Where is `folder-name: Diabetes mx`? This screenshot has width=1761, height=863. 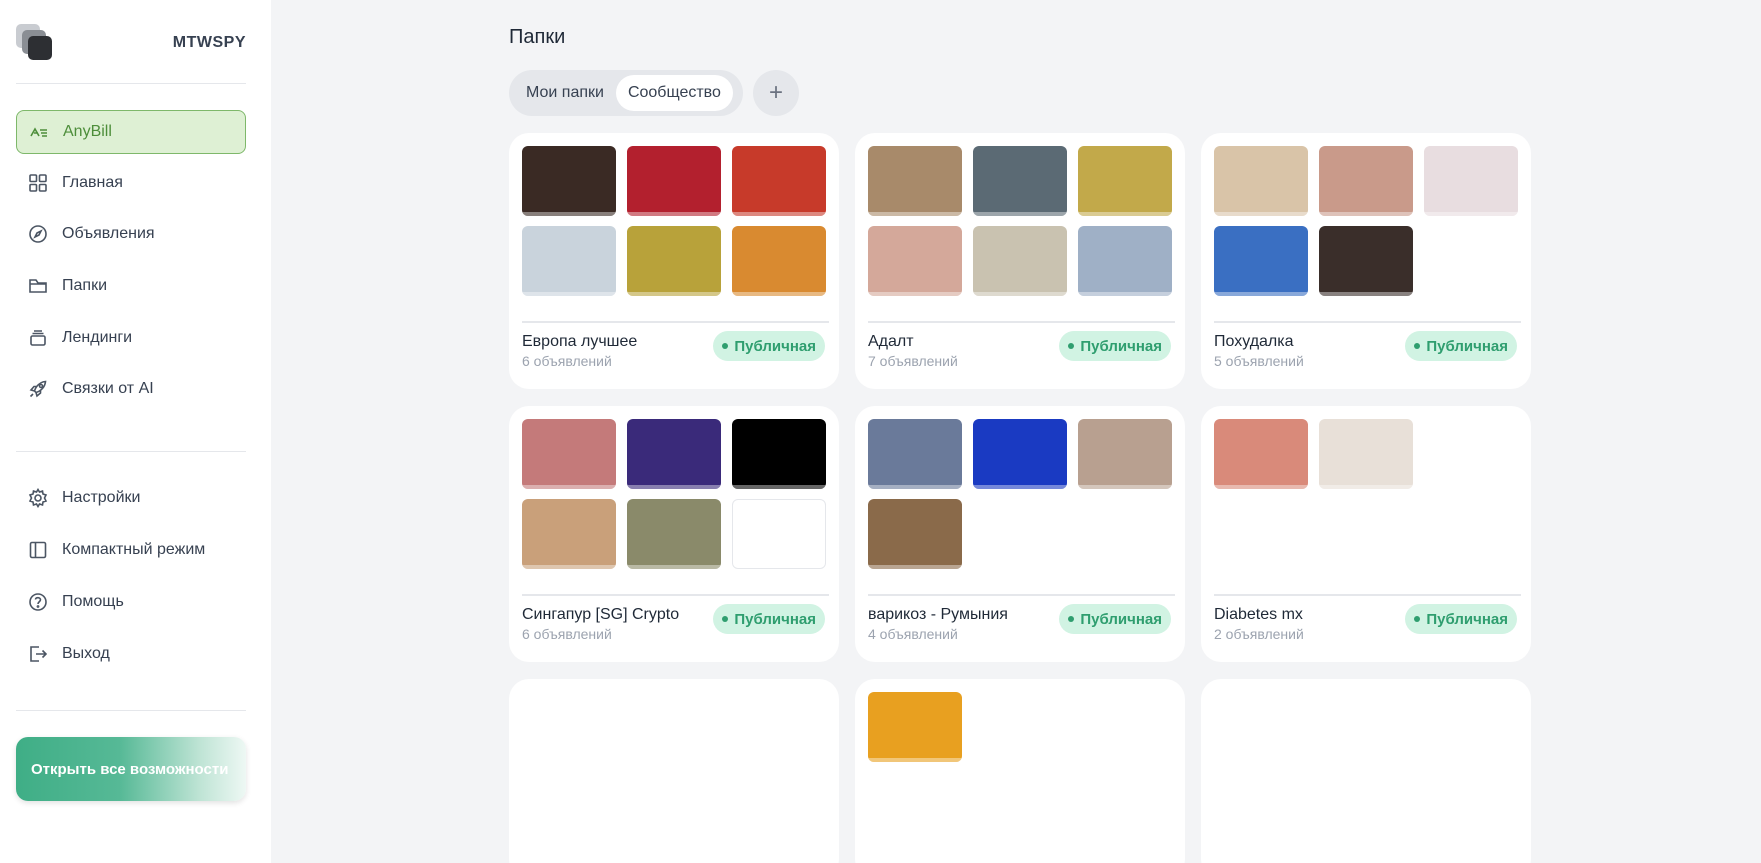
folder-name: Diabetes mx is located at coordinates (1258, 614).